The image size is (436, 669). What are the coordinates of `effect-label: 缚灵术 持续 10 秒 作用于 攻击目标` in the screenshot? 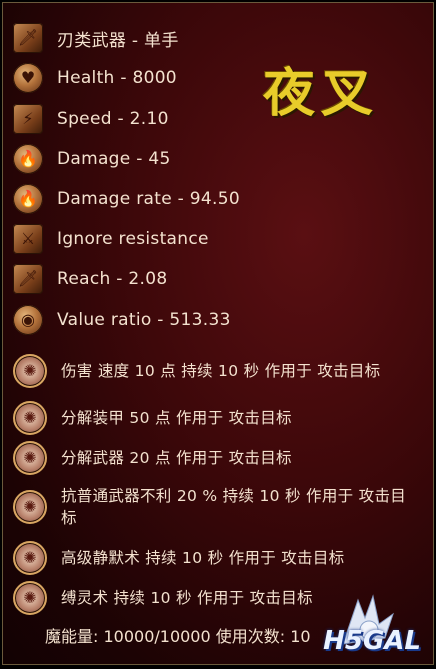 It's located at (187, 598).